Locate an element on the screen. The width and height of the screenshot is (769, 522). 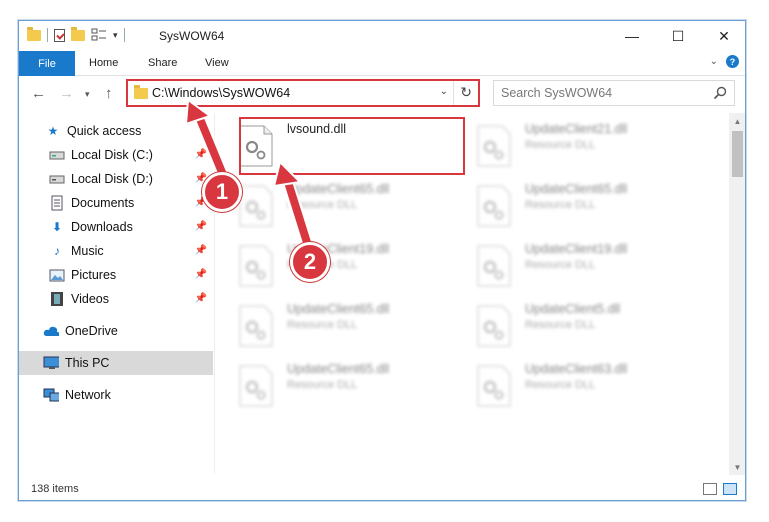
scroll-thumb is located at coordinates (737, 154).